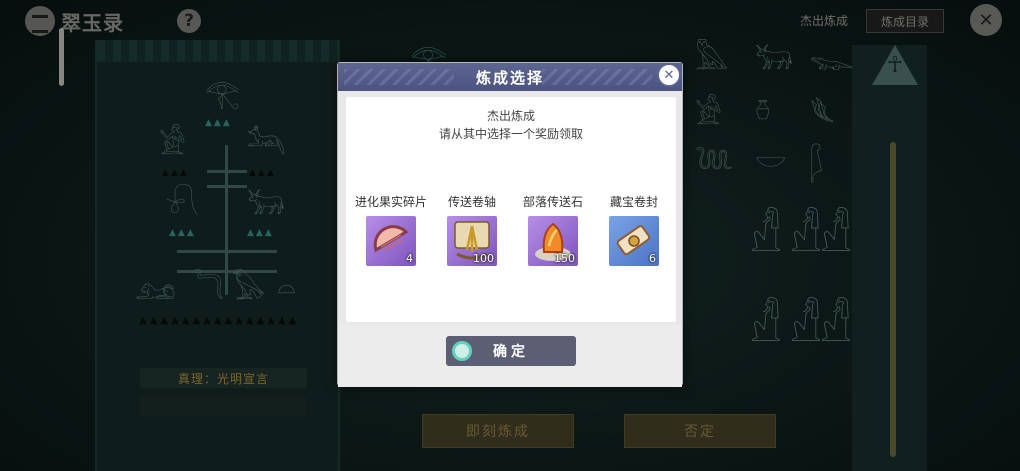  I want to click on fruit-slice-icon: 4, so click(391, 241).